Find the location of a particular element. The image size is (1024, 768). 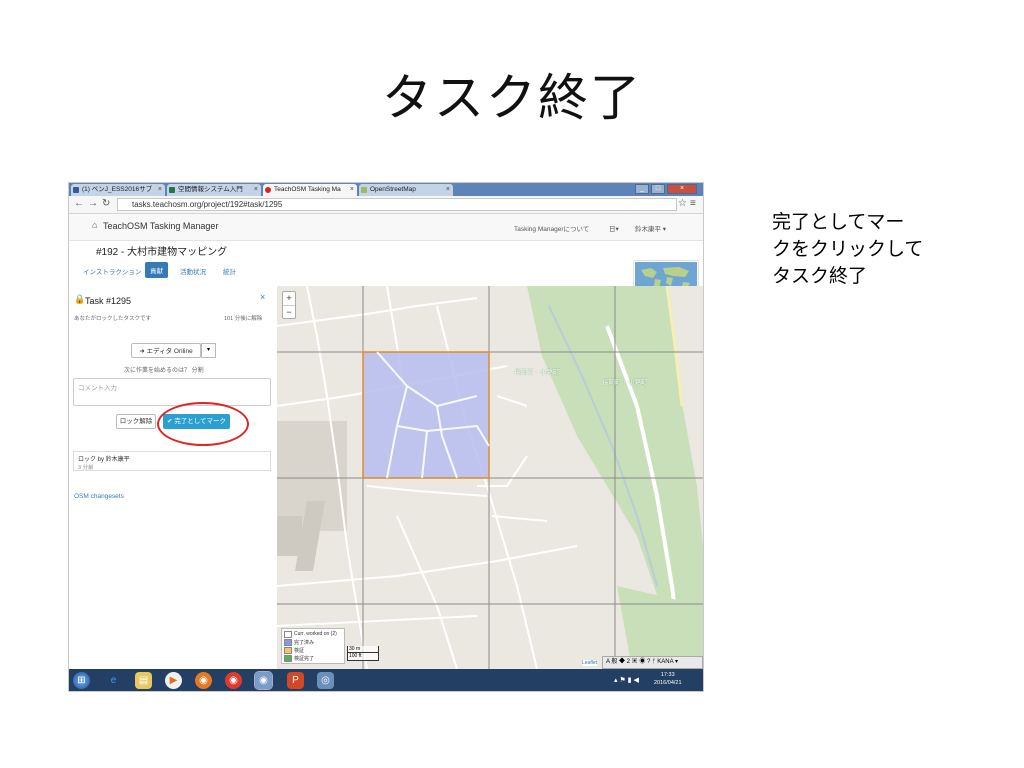

close-panel-button: × is located at coordinates (262, 297).